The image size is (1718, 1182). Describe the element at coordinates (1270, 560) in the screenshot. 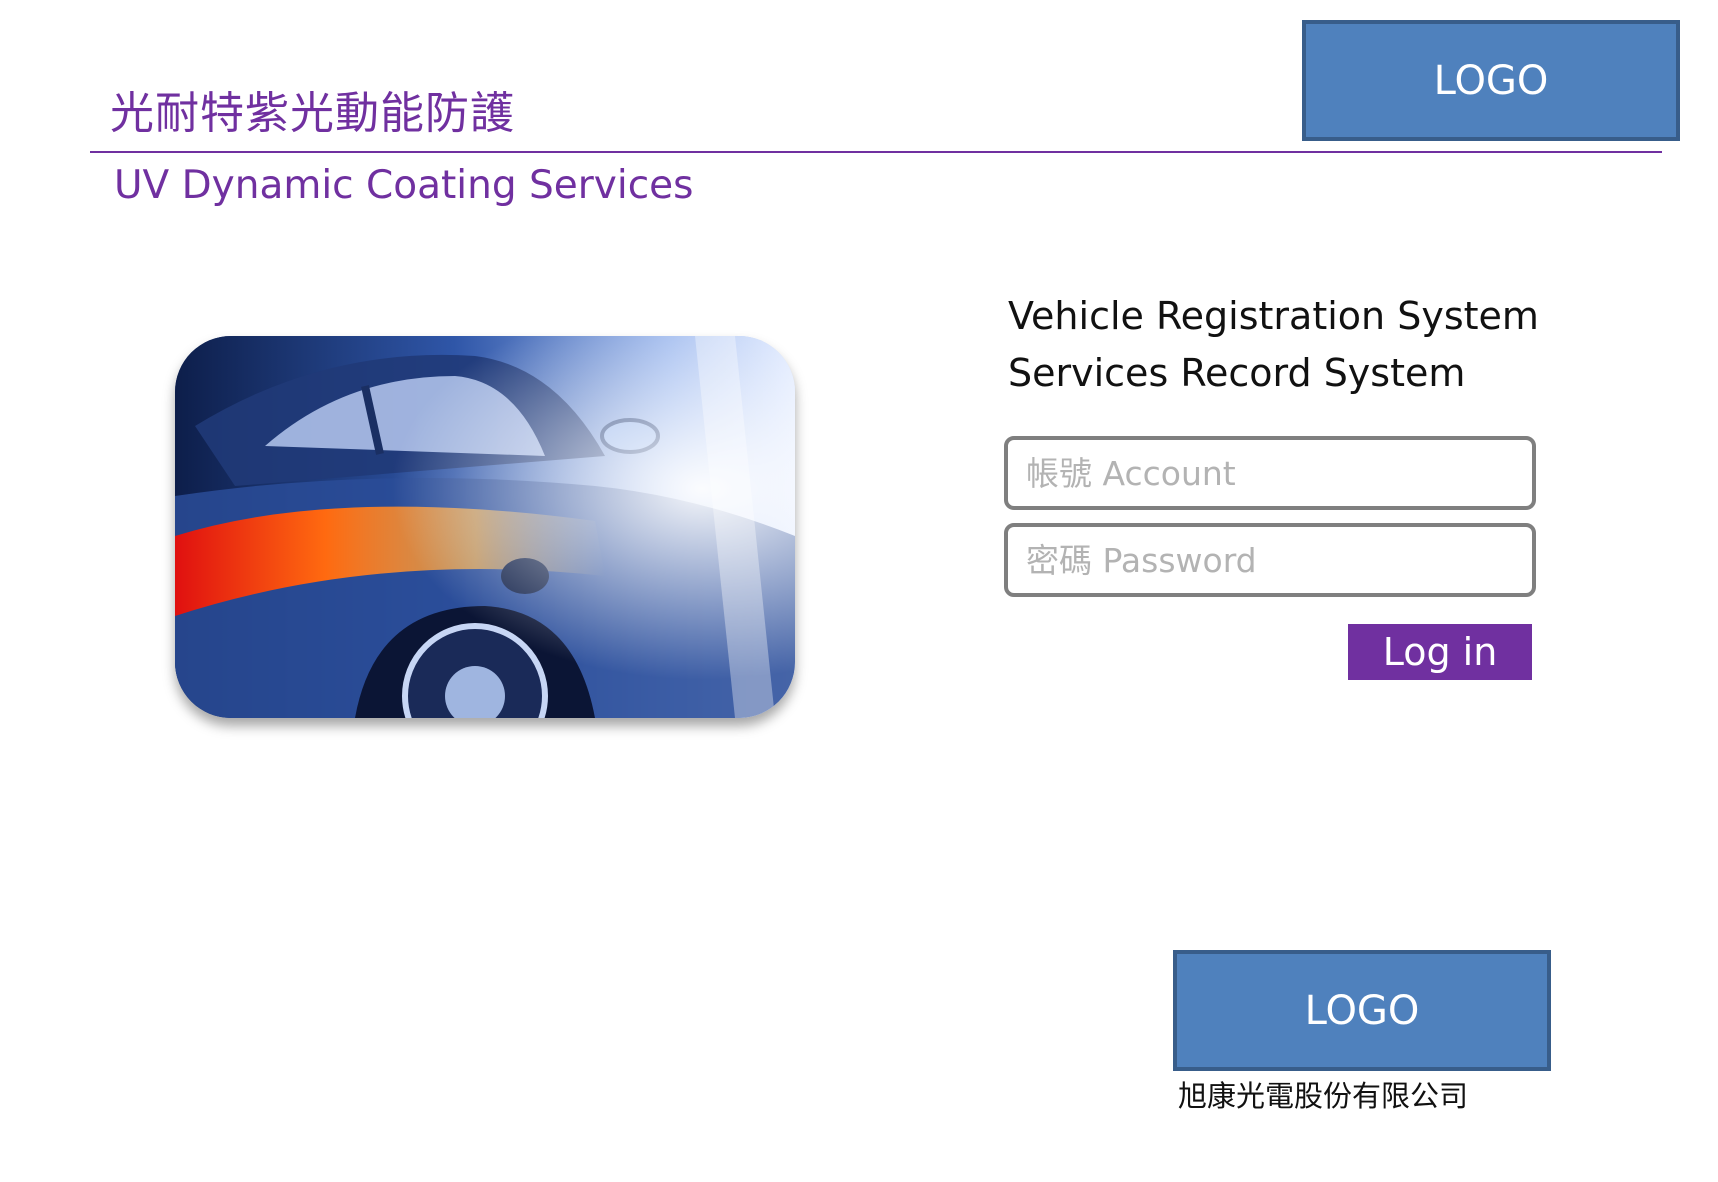

I see `password-input` at that location.